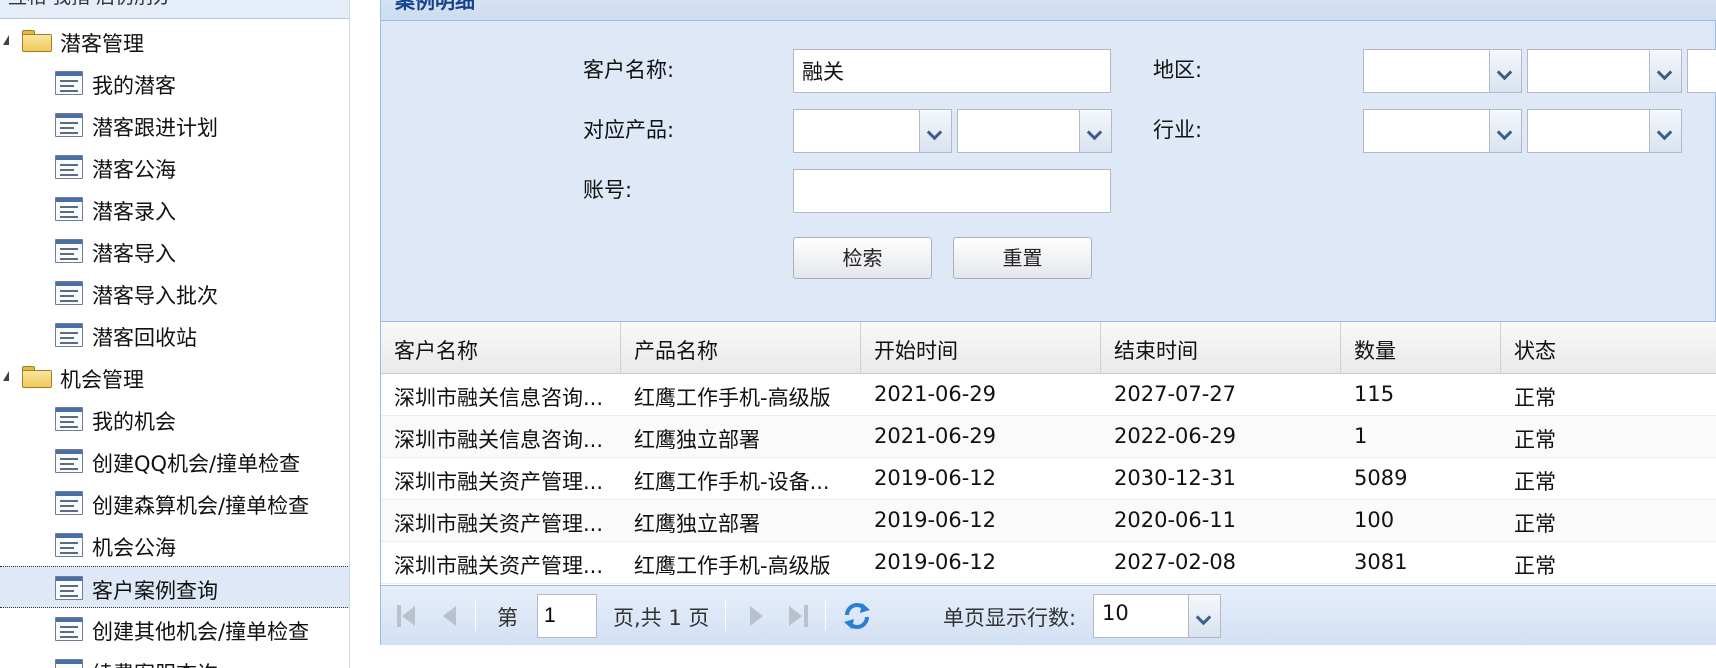  What do you see at coordinates (90, 4) in the screenshot?
I see `sidebar-header-text: 互相 我指 后伪刖办` at bounding box center [90, 4].